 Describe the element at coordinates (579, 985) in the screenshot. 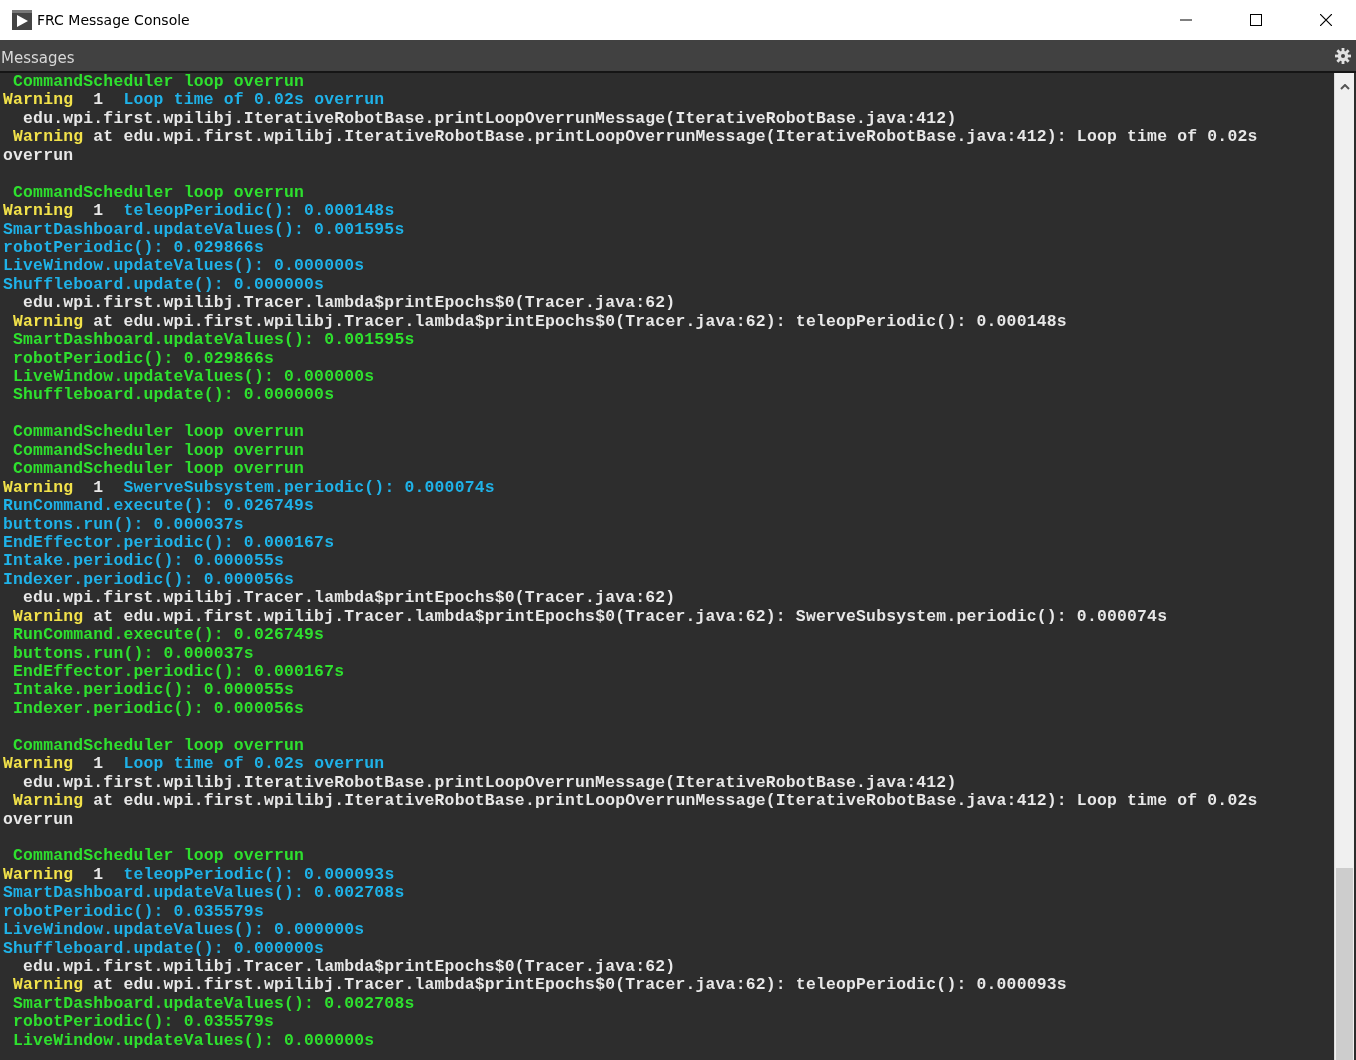

I see `log-text: at edu.wpi.first.wpilibj.Tracer.lambda$printEpochs$0(Tracer.java:62): teleopPeriodic(): 0.000093s` at that location.